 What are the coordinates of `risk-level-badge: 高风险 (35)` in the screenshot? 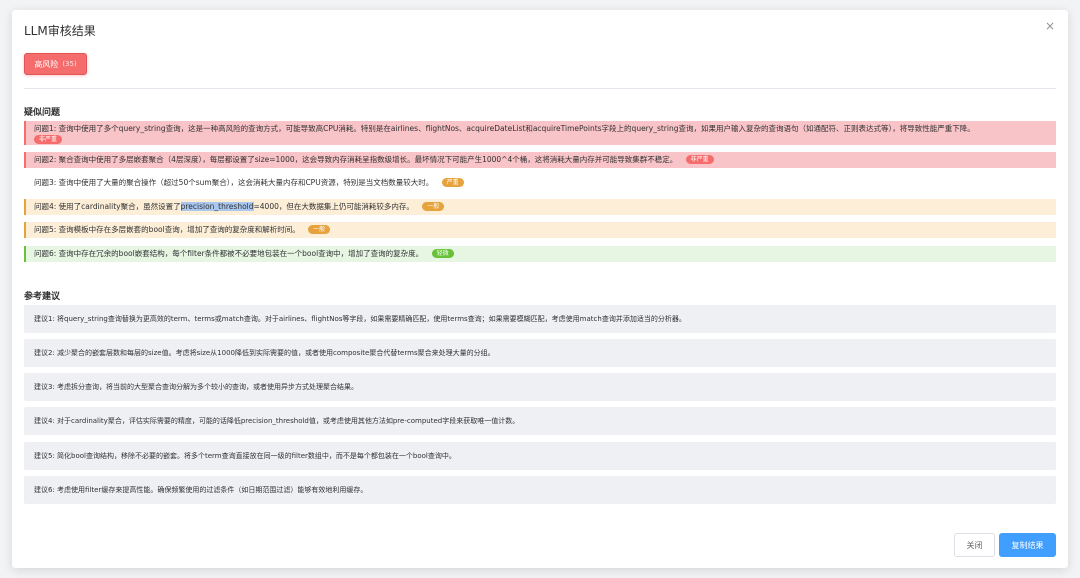 It's located at (55, 64).